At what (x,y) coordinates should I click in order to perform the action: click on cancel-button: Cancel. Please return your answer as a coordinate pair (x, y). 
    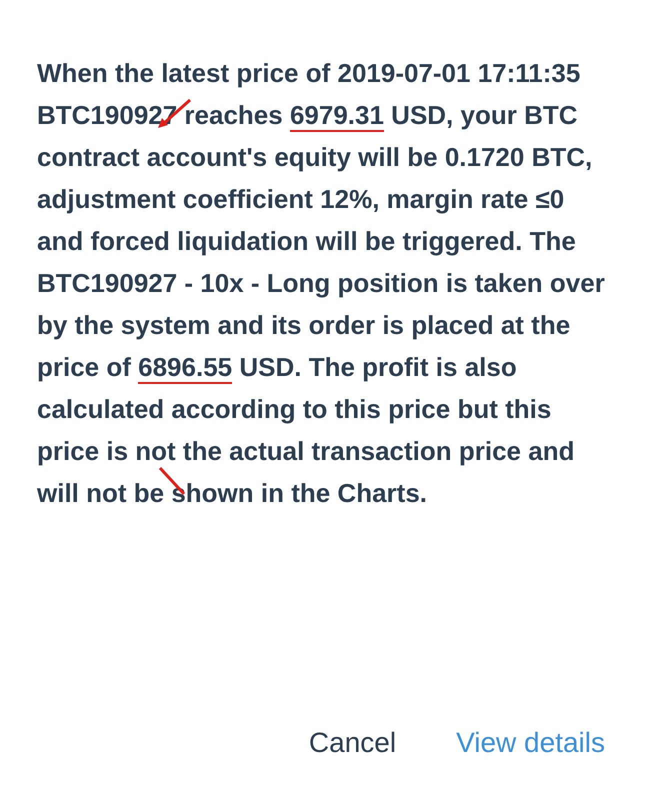
    Looking at the image, I should click on (352, 743).